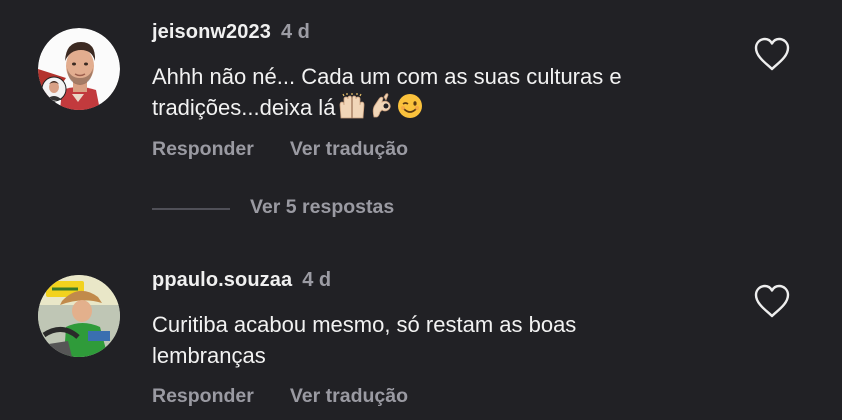  What do you see at coordinates (352, 110) in the screenshot?
I see `raising-hands-emoji-icon` at bounding box center [352, 110].